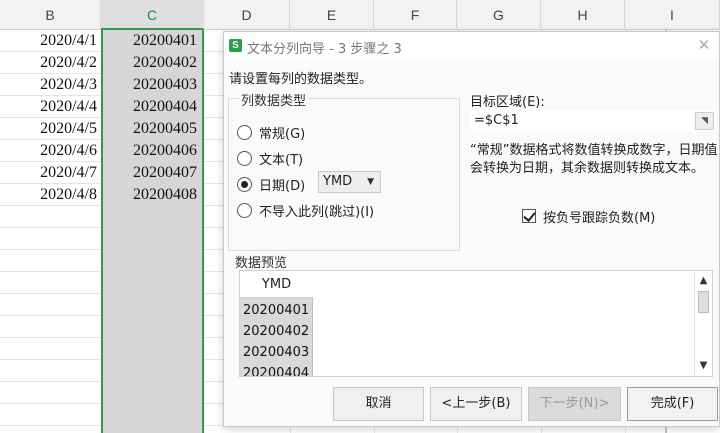  Describe the element at coordinates (703, 302) in the screenshot. I see `scroll-thumb` at that location.